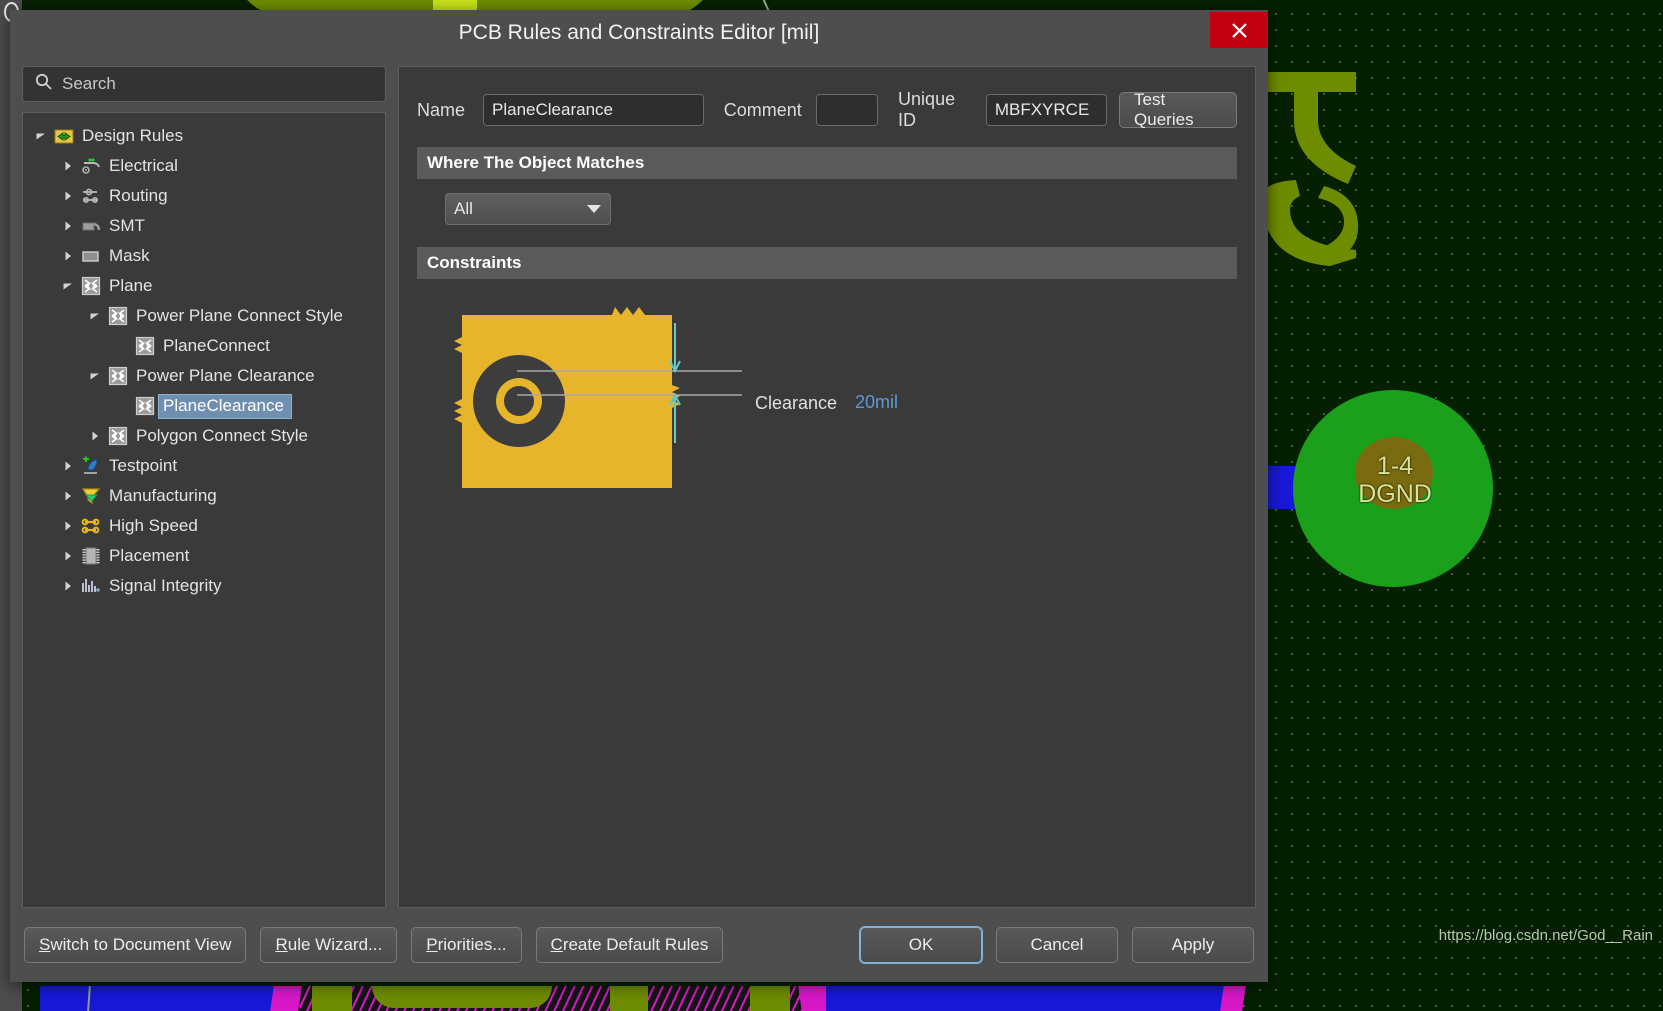  I want to click on tree-item-label: High Speed, so click(153, 525).